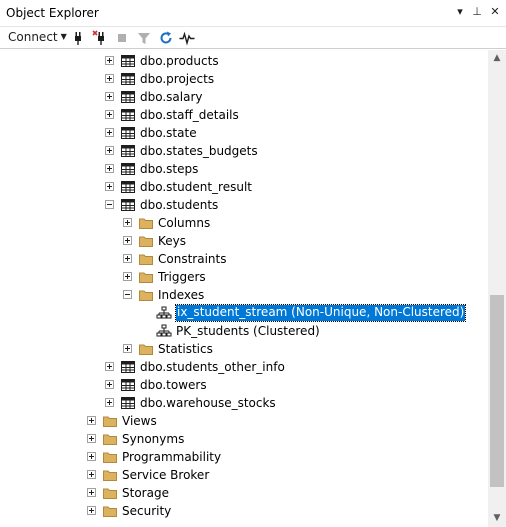 The width and height of the screenshot is (506, 527). Describe the element at coordinates (78, 38) in the screenshot. I see `connect-plug-icon` at that location.